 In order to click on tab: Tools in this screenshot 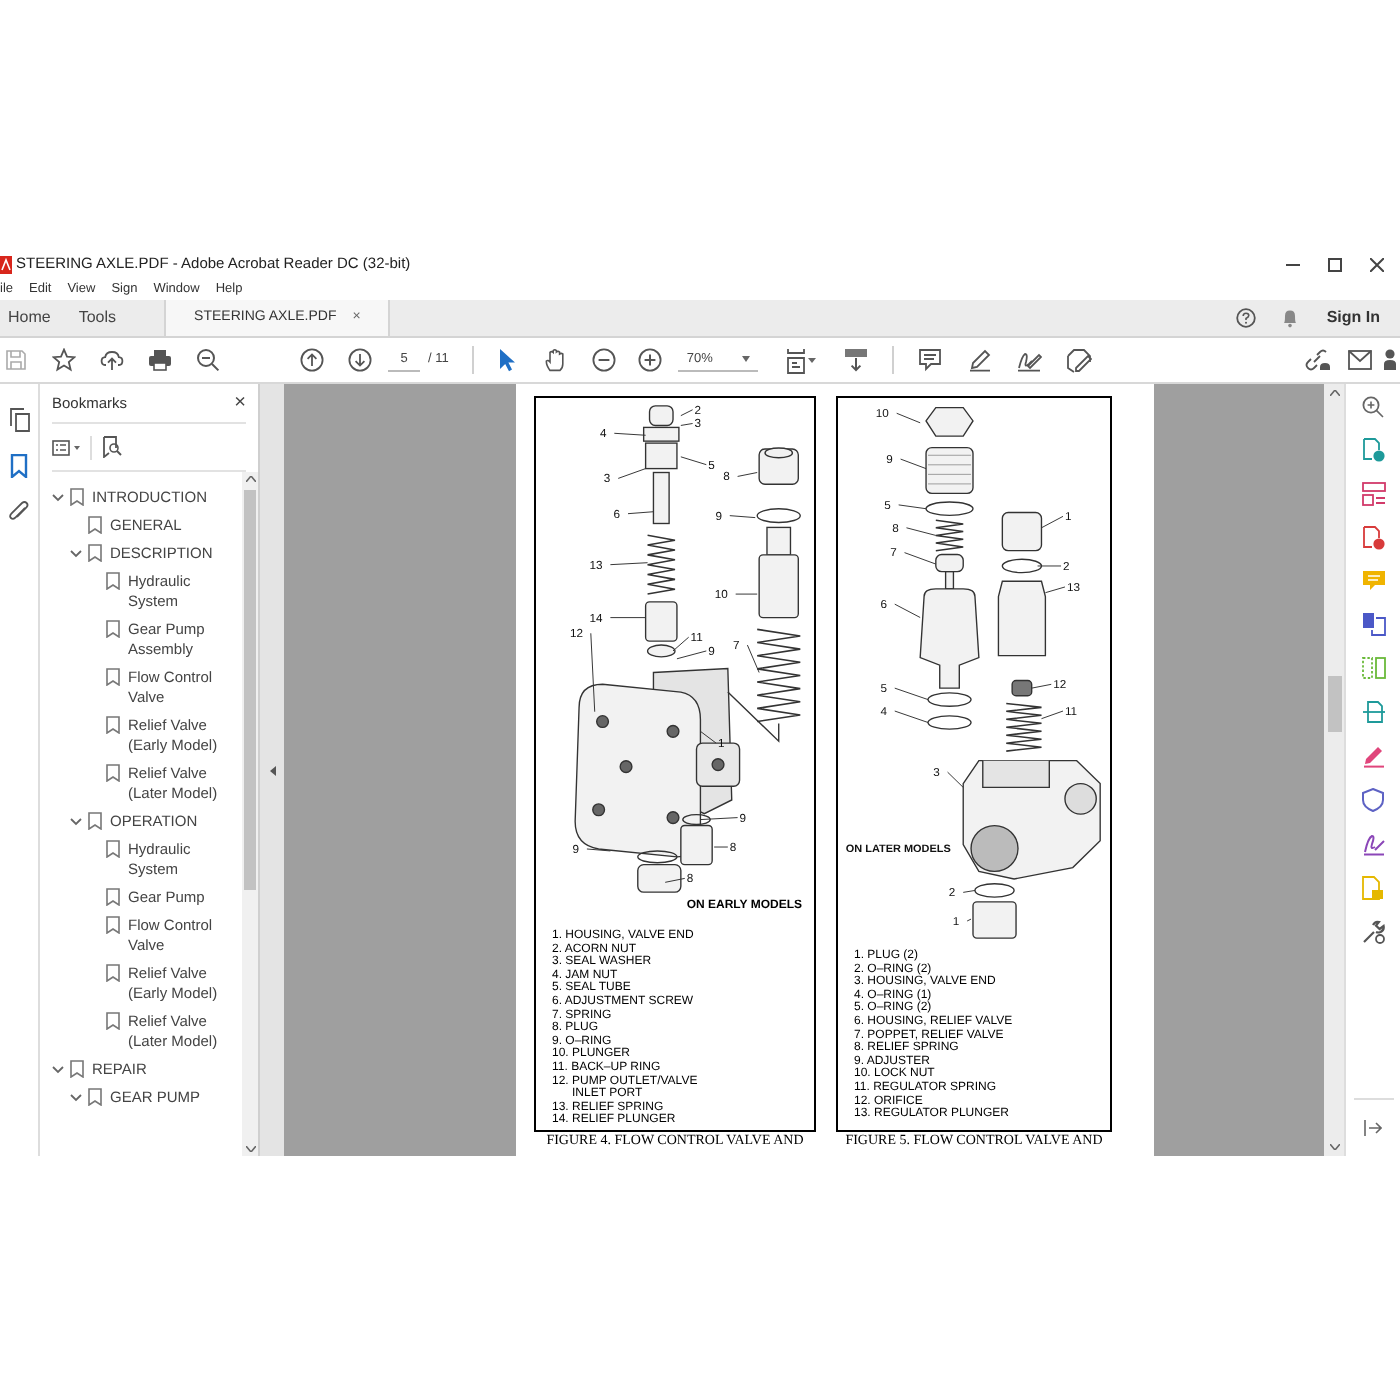, I will do `click(97, 318)`.